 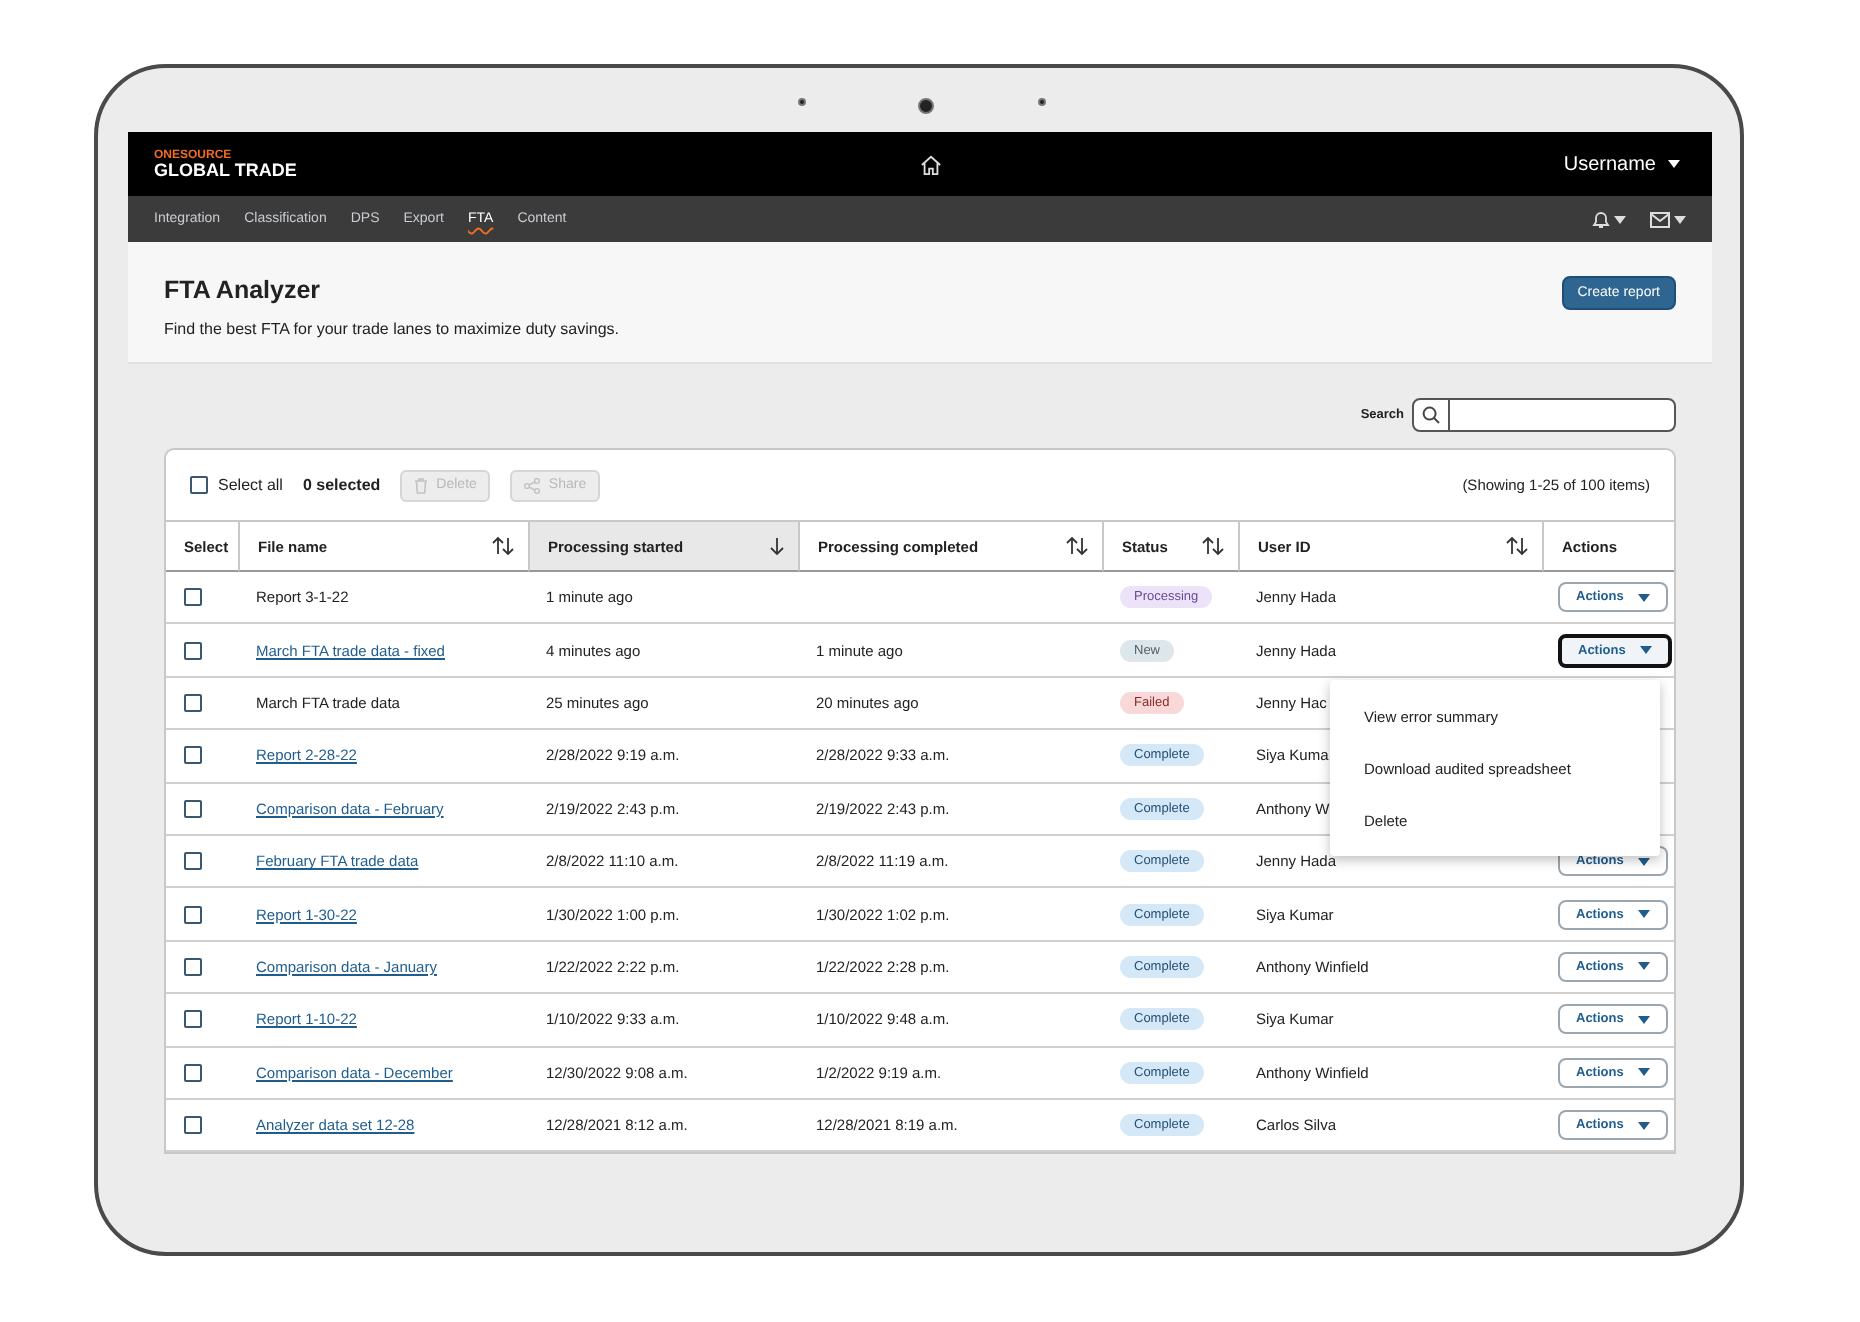 What do you see at coordinates (1544, 415) in the screenshot?
I see `search-field` at bounding box center [1544, 415].